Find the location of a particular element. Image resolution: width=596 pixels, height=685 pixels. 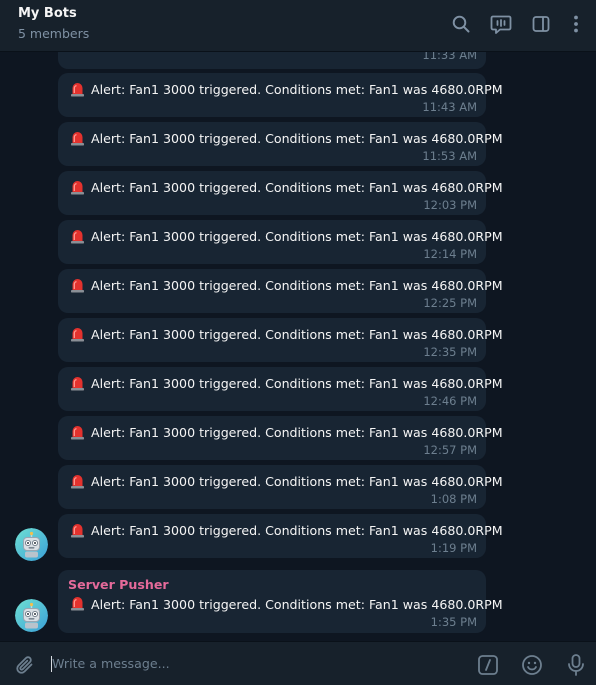

message-time: 11:53 AM is located at coordinates (449, 156).